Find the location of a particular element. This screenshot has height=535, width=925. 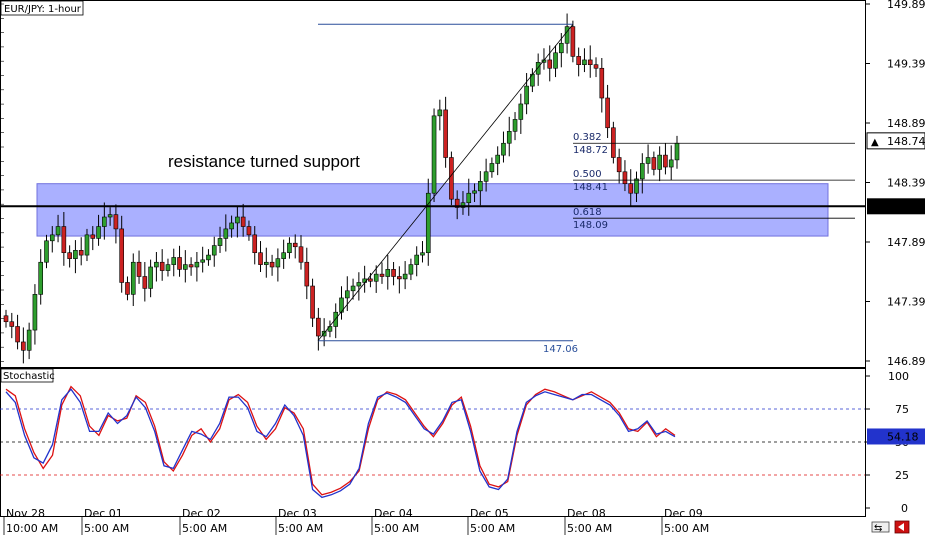

stochastic-tick-label: 0 is located at coordinates (904, 508).